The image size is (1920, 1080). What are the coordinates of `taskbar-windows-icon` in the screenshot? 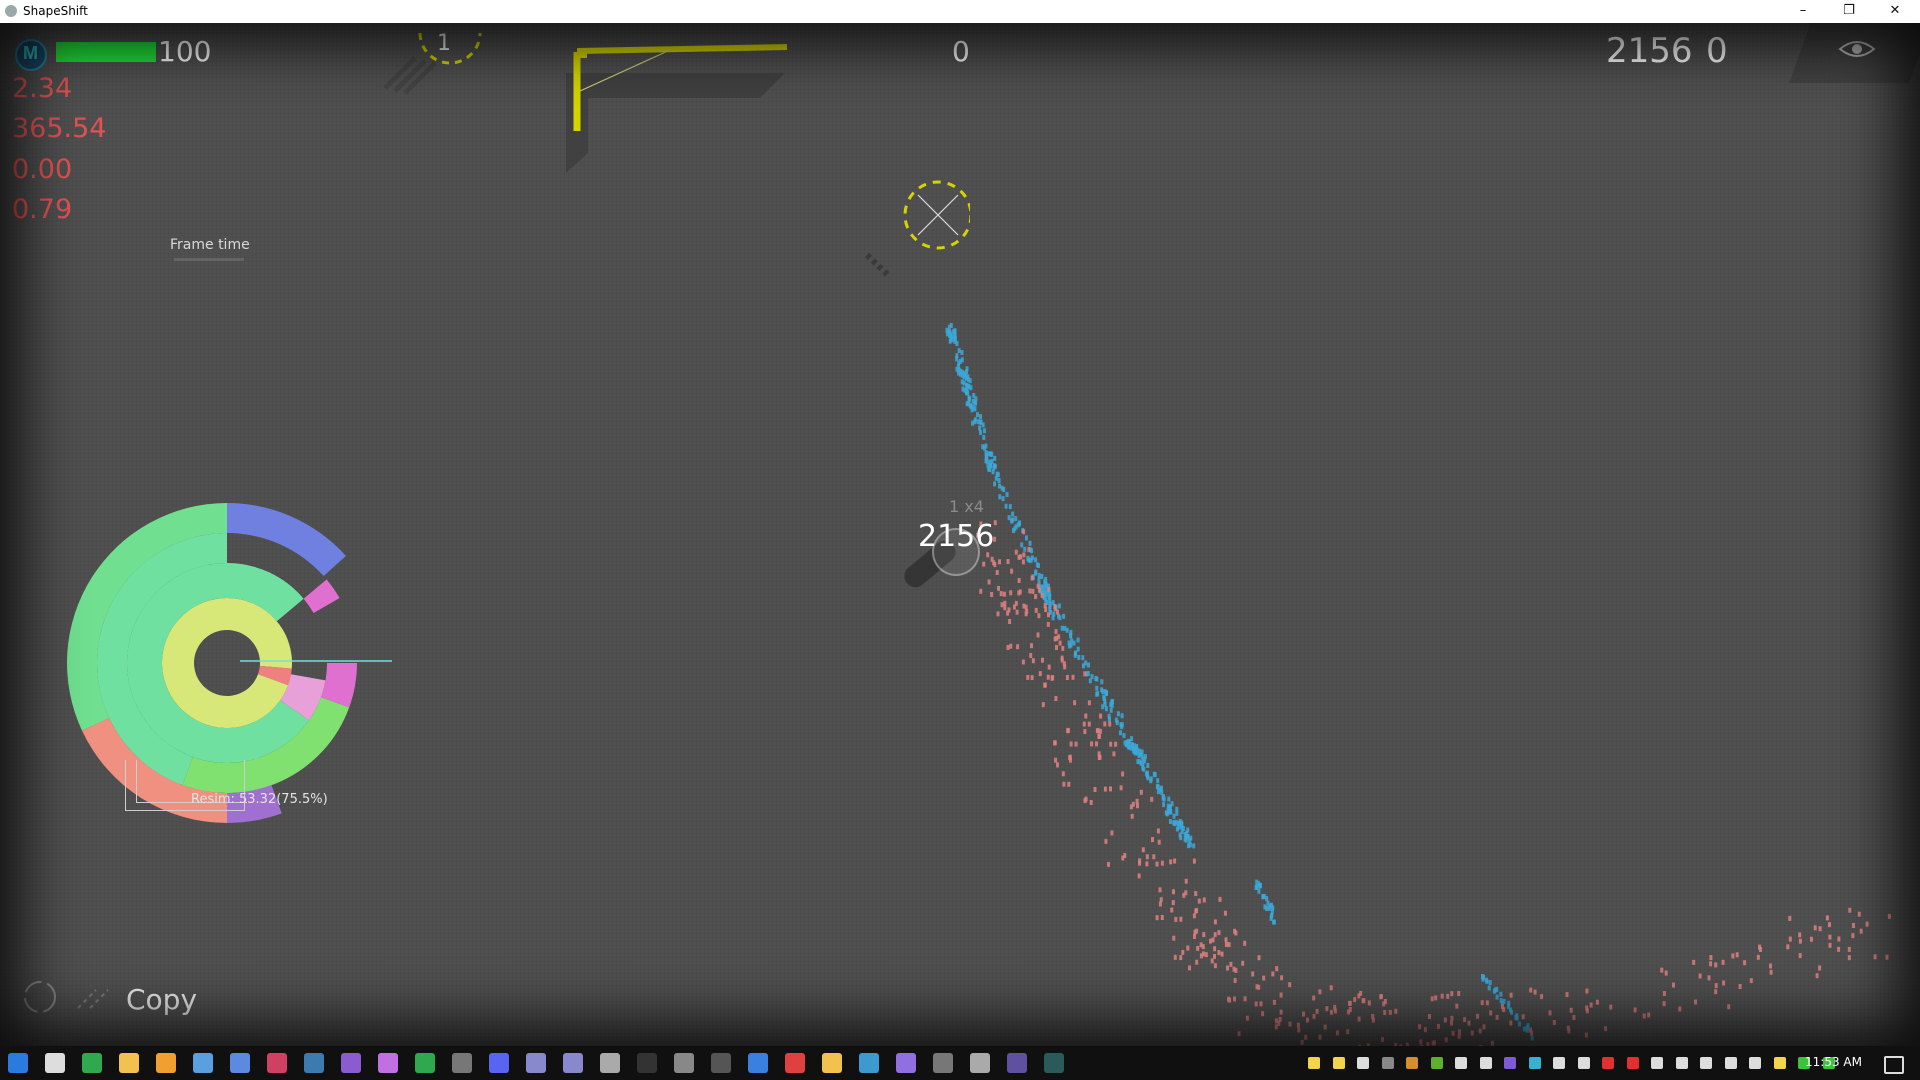 It's located at (18, 1063).